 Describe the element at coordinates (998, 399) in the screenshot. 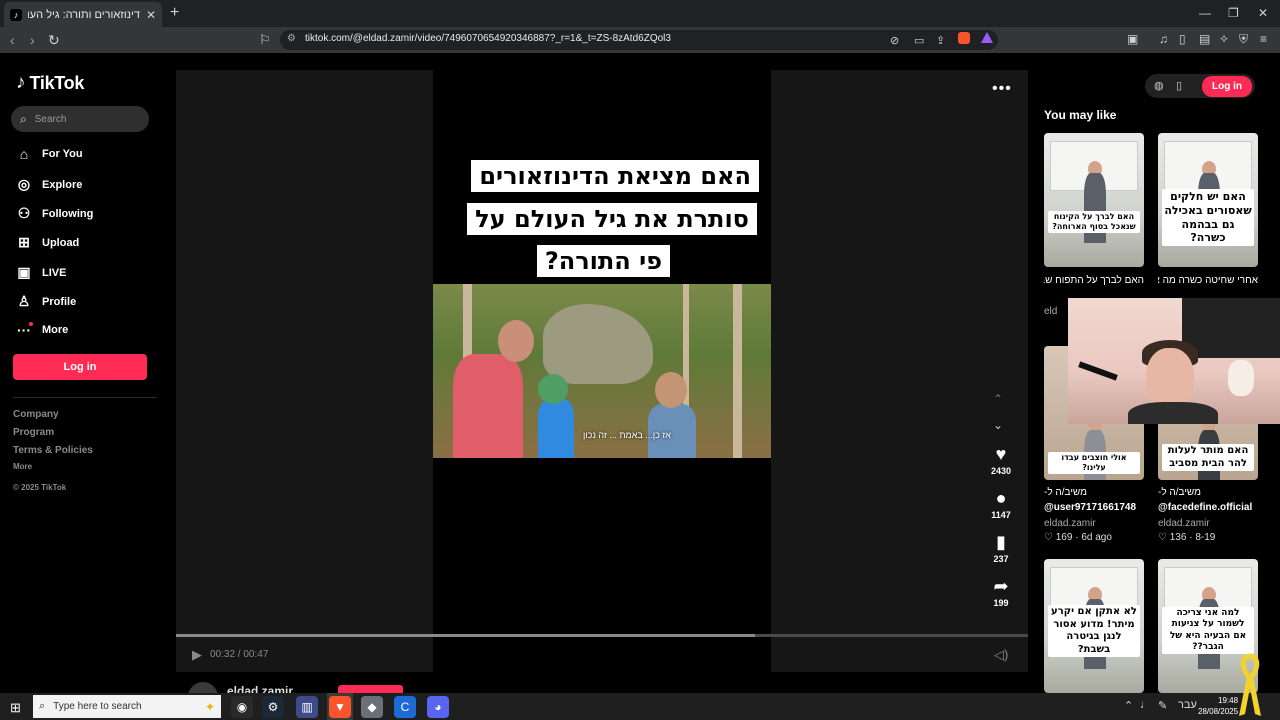

I see `previous-video-icon: ⌃` at that location.